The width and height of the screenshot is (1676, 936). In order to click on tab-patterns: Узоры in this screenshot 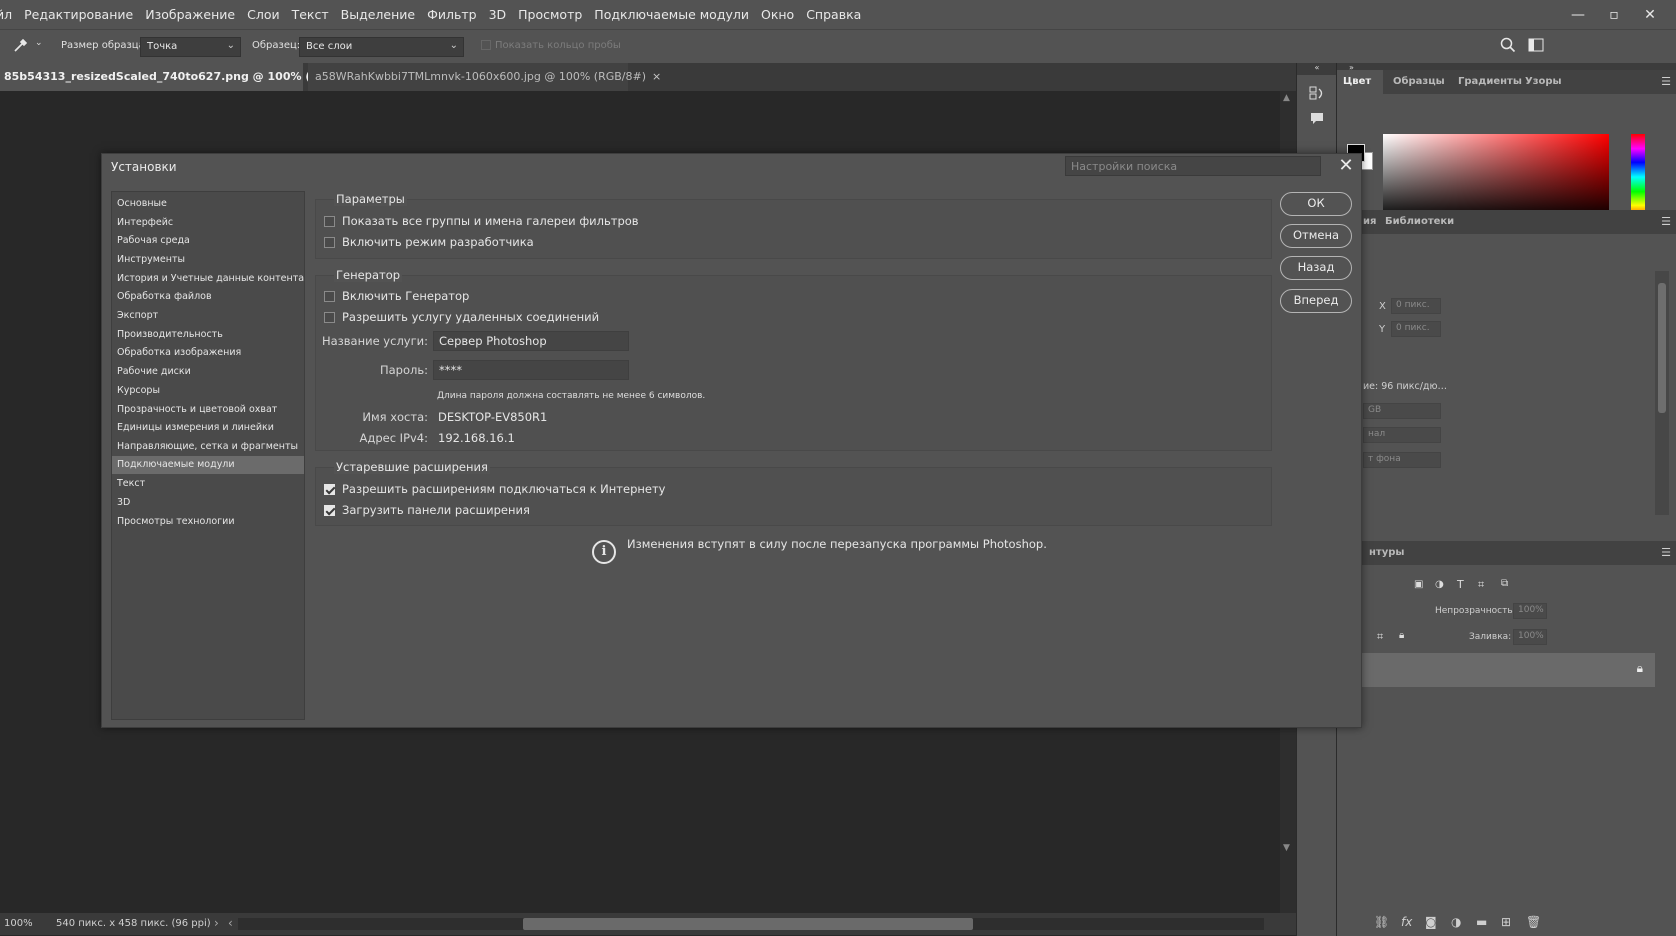, I will do `click(1543, 82)`.